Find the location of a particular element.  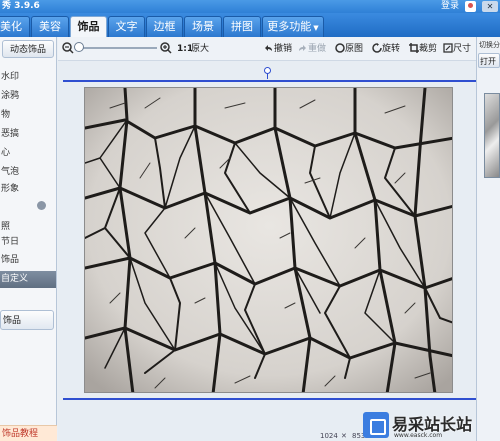

category-heart: 心 is located at coordinates (28, 153).